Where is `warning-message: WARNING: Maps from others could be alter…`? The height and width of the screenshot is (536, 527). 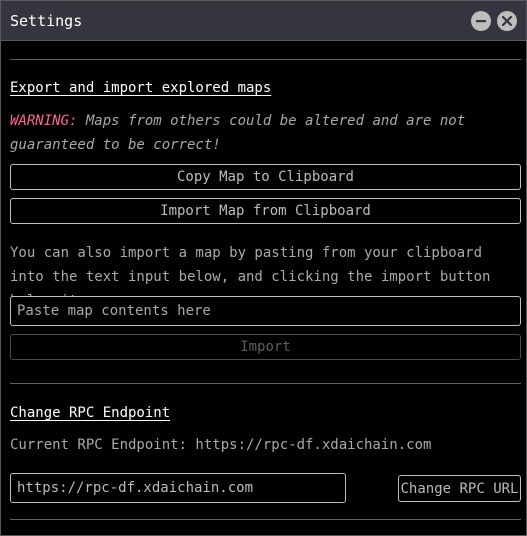 warning-message: WARNING: Maps from others could be alter… is located at coordinates (264, 133).